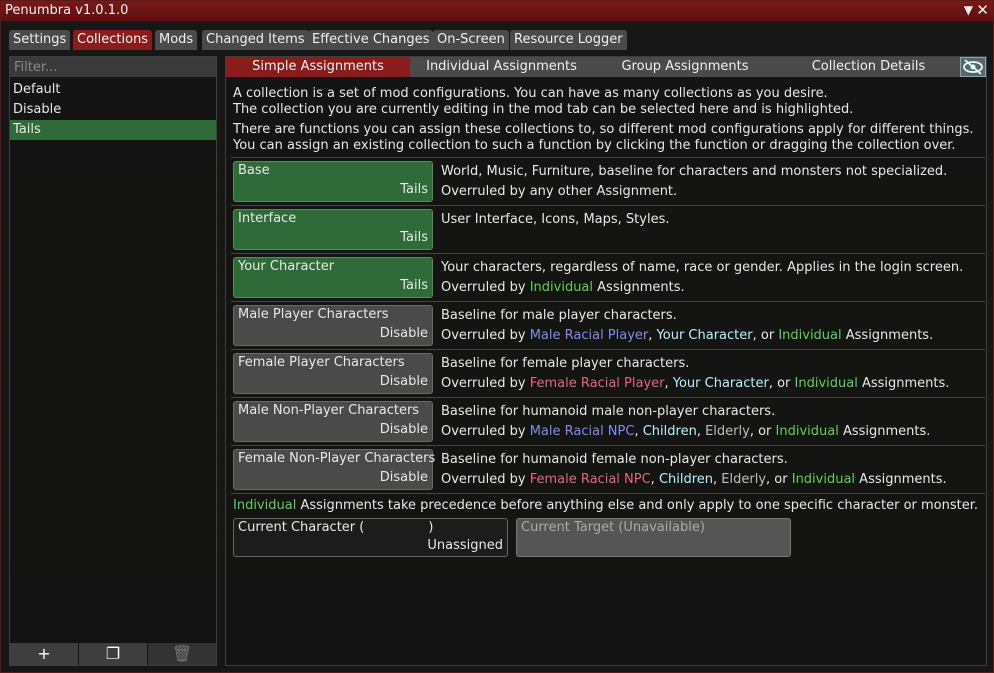 This screenshot has height=673, width=994. Describe the element at coordinates (333, 373) in the screenshot. I see `assignment-button-female-player-characters: Female Player Characters Disable` at that location.